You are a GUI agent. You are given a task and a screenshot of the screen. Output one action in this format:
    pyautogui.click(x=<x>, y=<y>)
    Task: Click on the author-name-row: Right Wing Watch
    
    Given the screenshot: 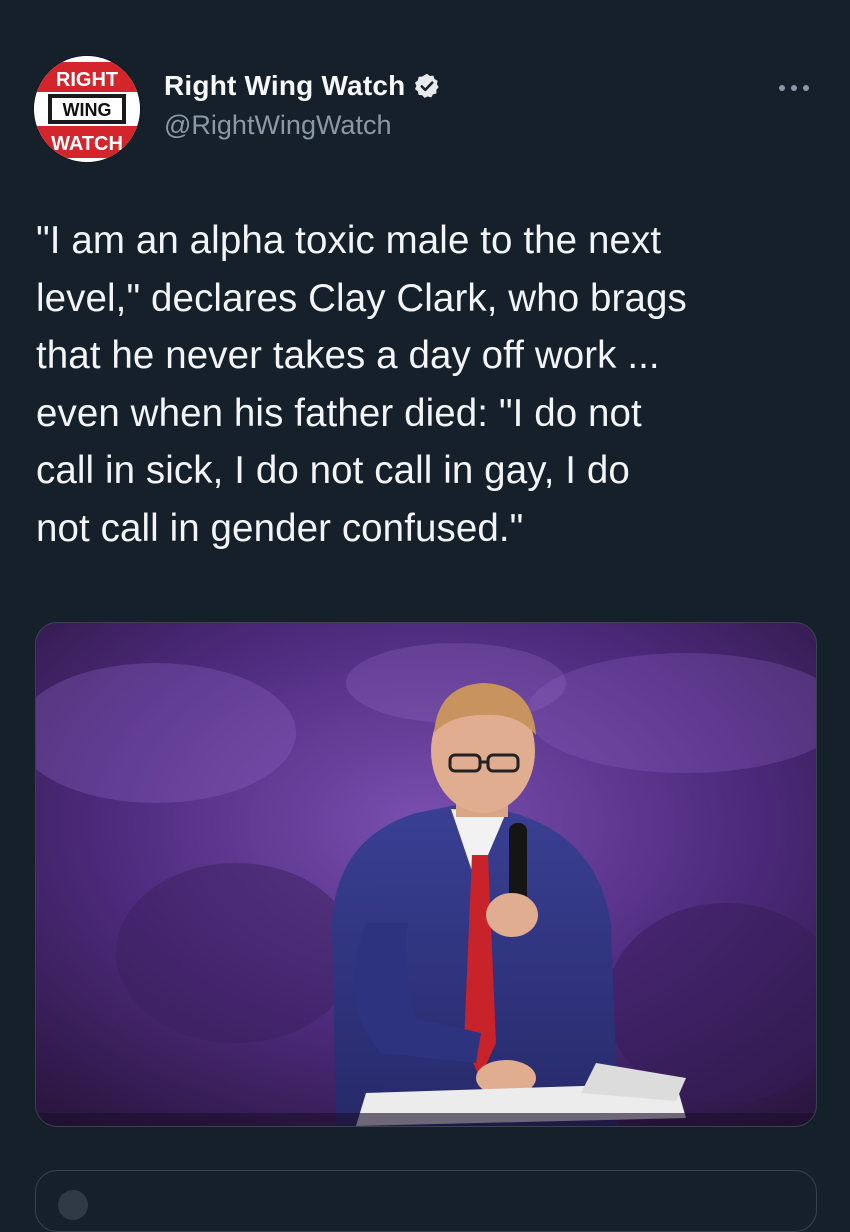 What is the action you would take?
    pyautogui.click(x=302, y=86)
    